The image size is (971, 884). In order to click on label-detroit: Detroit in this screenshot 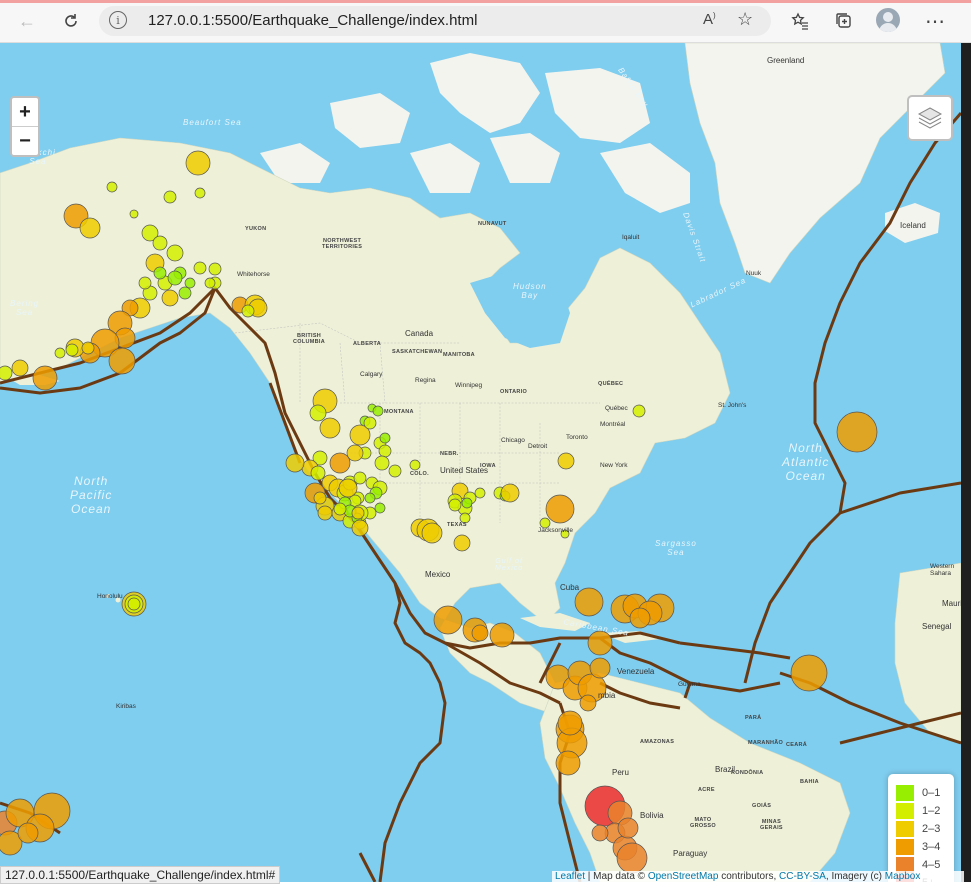, I will do `click(538, 446)`.